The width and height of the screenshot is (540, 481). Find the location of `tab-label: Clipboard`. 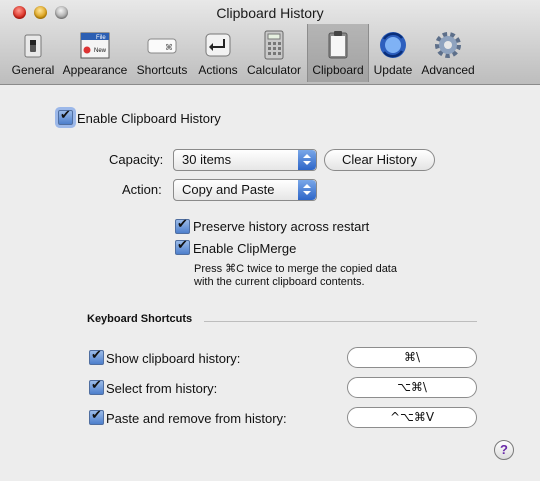

tab-label: Clipboard is located at coordinates (338, 70).